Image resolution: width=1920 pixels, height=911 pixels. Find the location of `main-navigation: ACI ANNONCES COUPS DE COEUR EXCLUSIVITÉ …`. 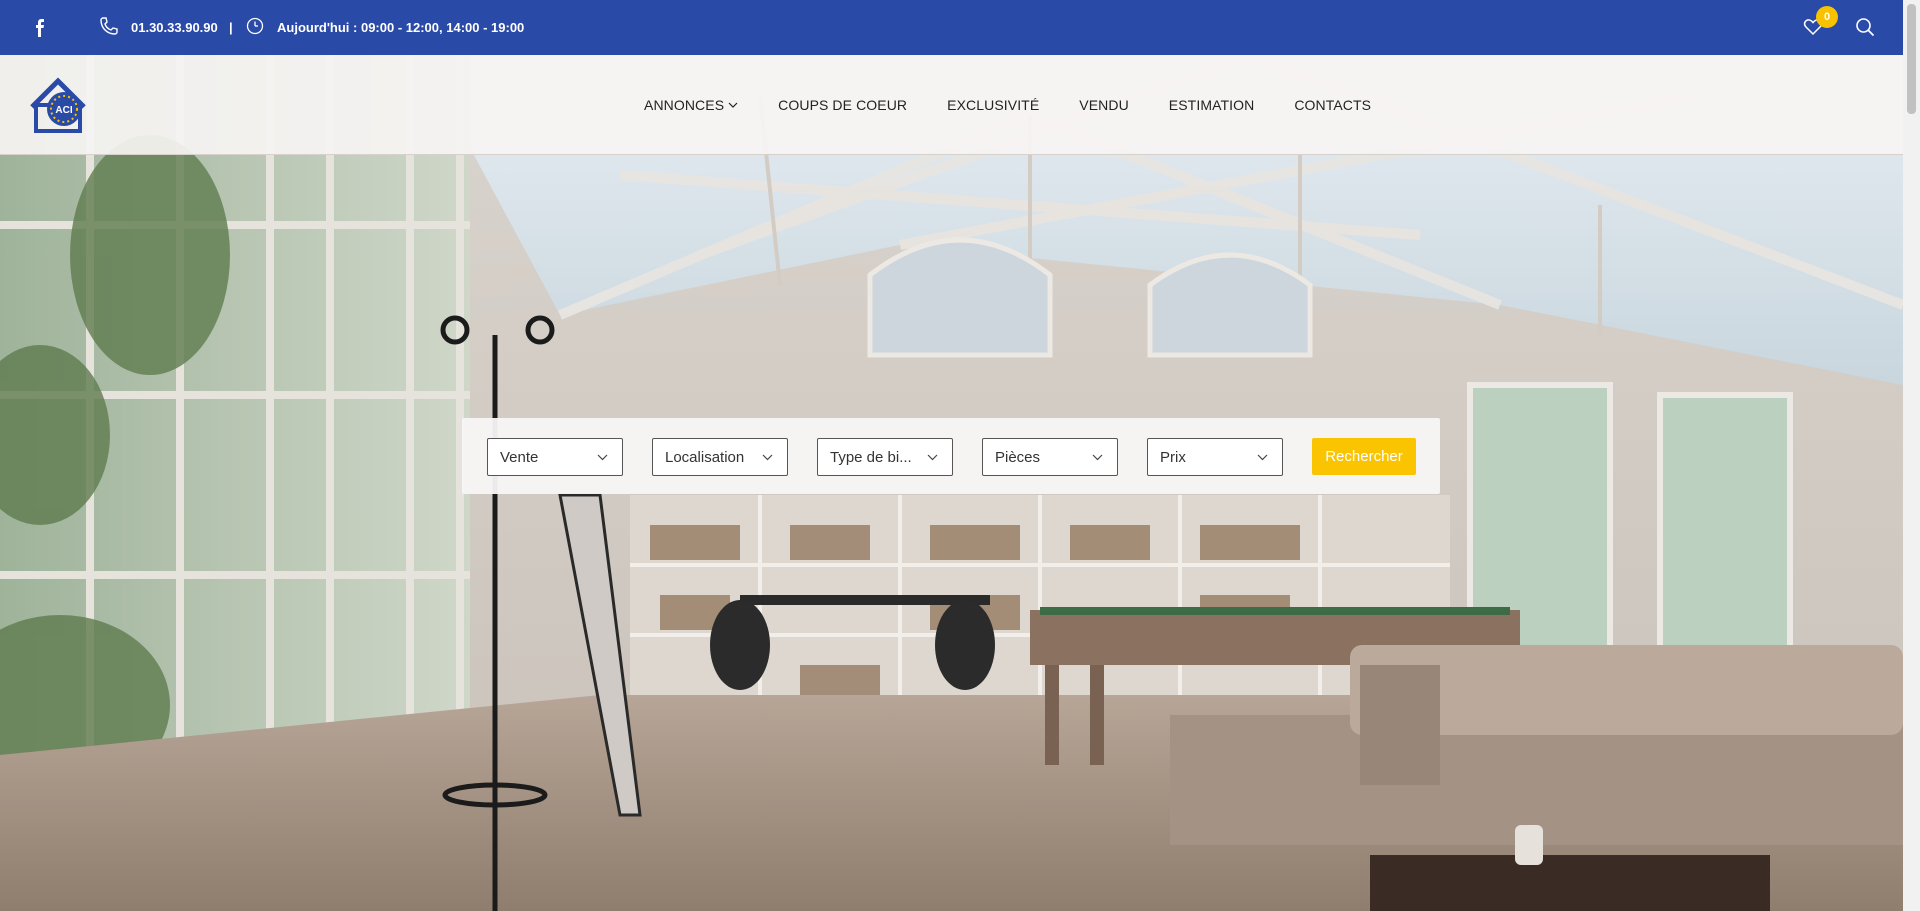

main-navigation: ACI ANNONCES COUPS DE COEUR EXCLUSIVITÉ … is located at coordinates (951, 105).